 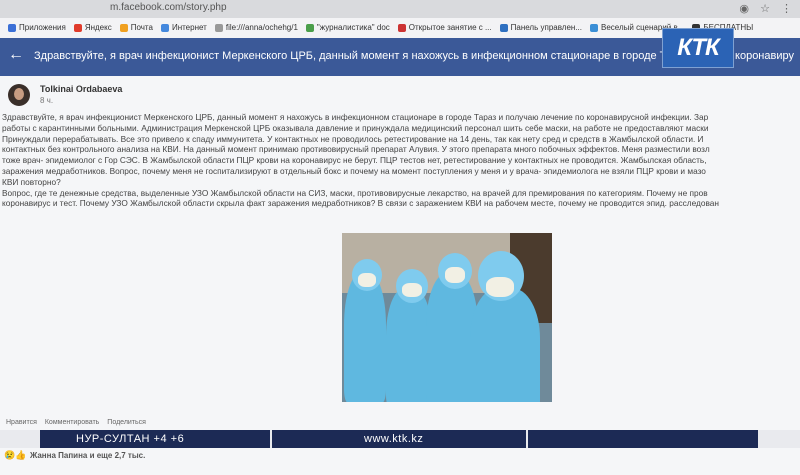 What do you see at coordinates (447, 317) in the screenshot?
I see `post-photo` at bounding box center [447, 317].